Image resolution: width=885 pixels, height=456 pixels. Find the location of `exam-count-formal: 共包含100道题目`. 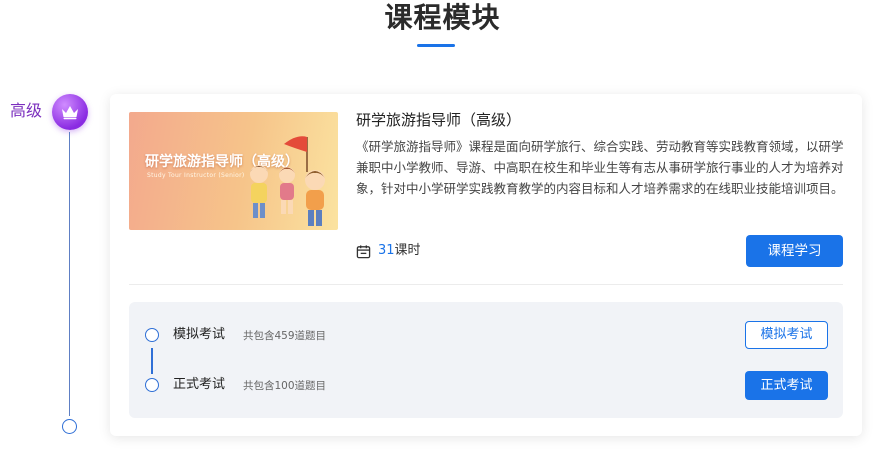

exam-count-formal: 共包含100道题目 is located at coordinates (285, 386).